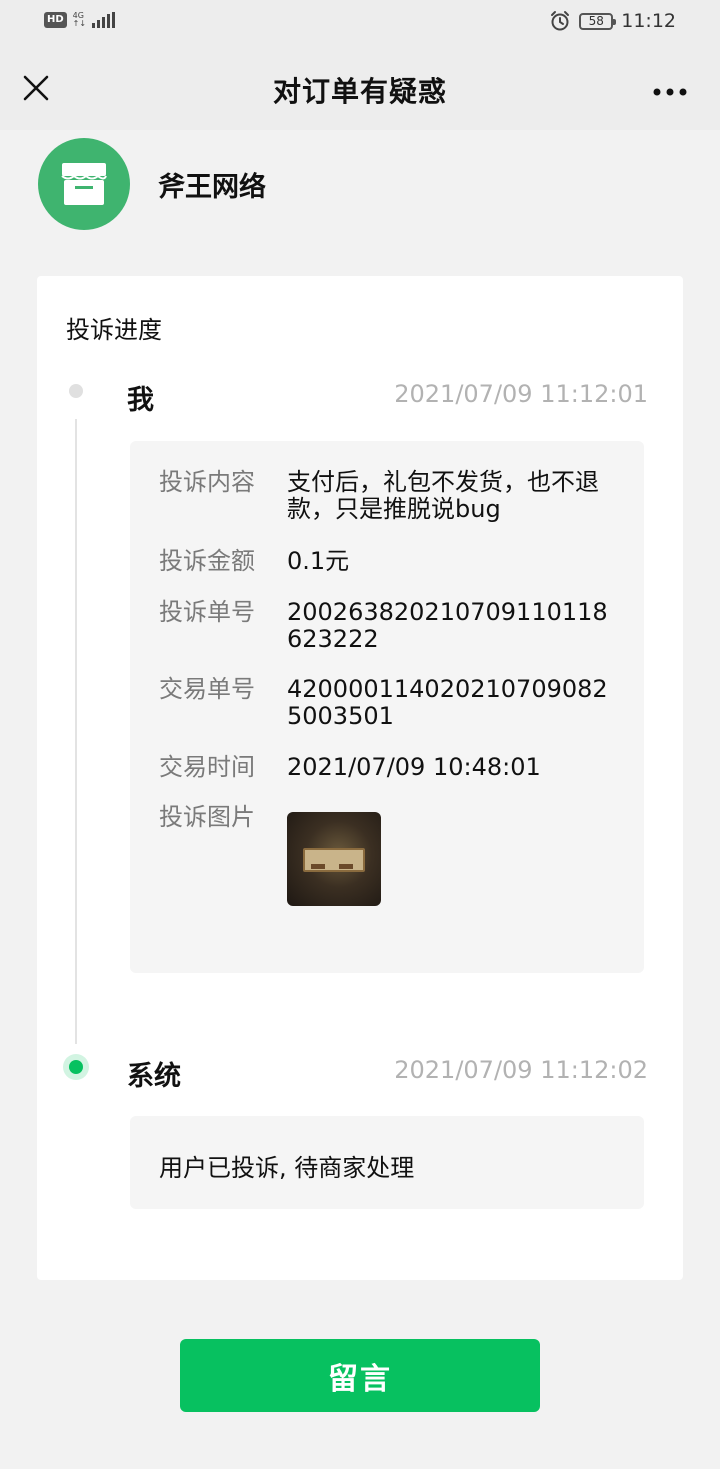 The width and height of the screenshot is (720, 1469). I want to click on nav-bar: 对订单有疑惑, so click(360, 88).